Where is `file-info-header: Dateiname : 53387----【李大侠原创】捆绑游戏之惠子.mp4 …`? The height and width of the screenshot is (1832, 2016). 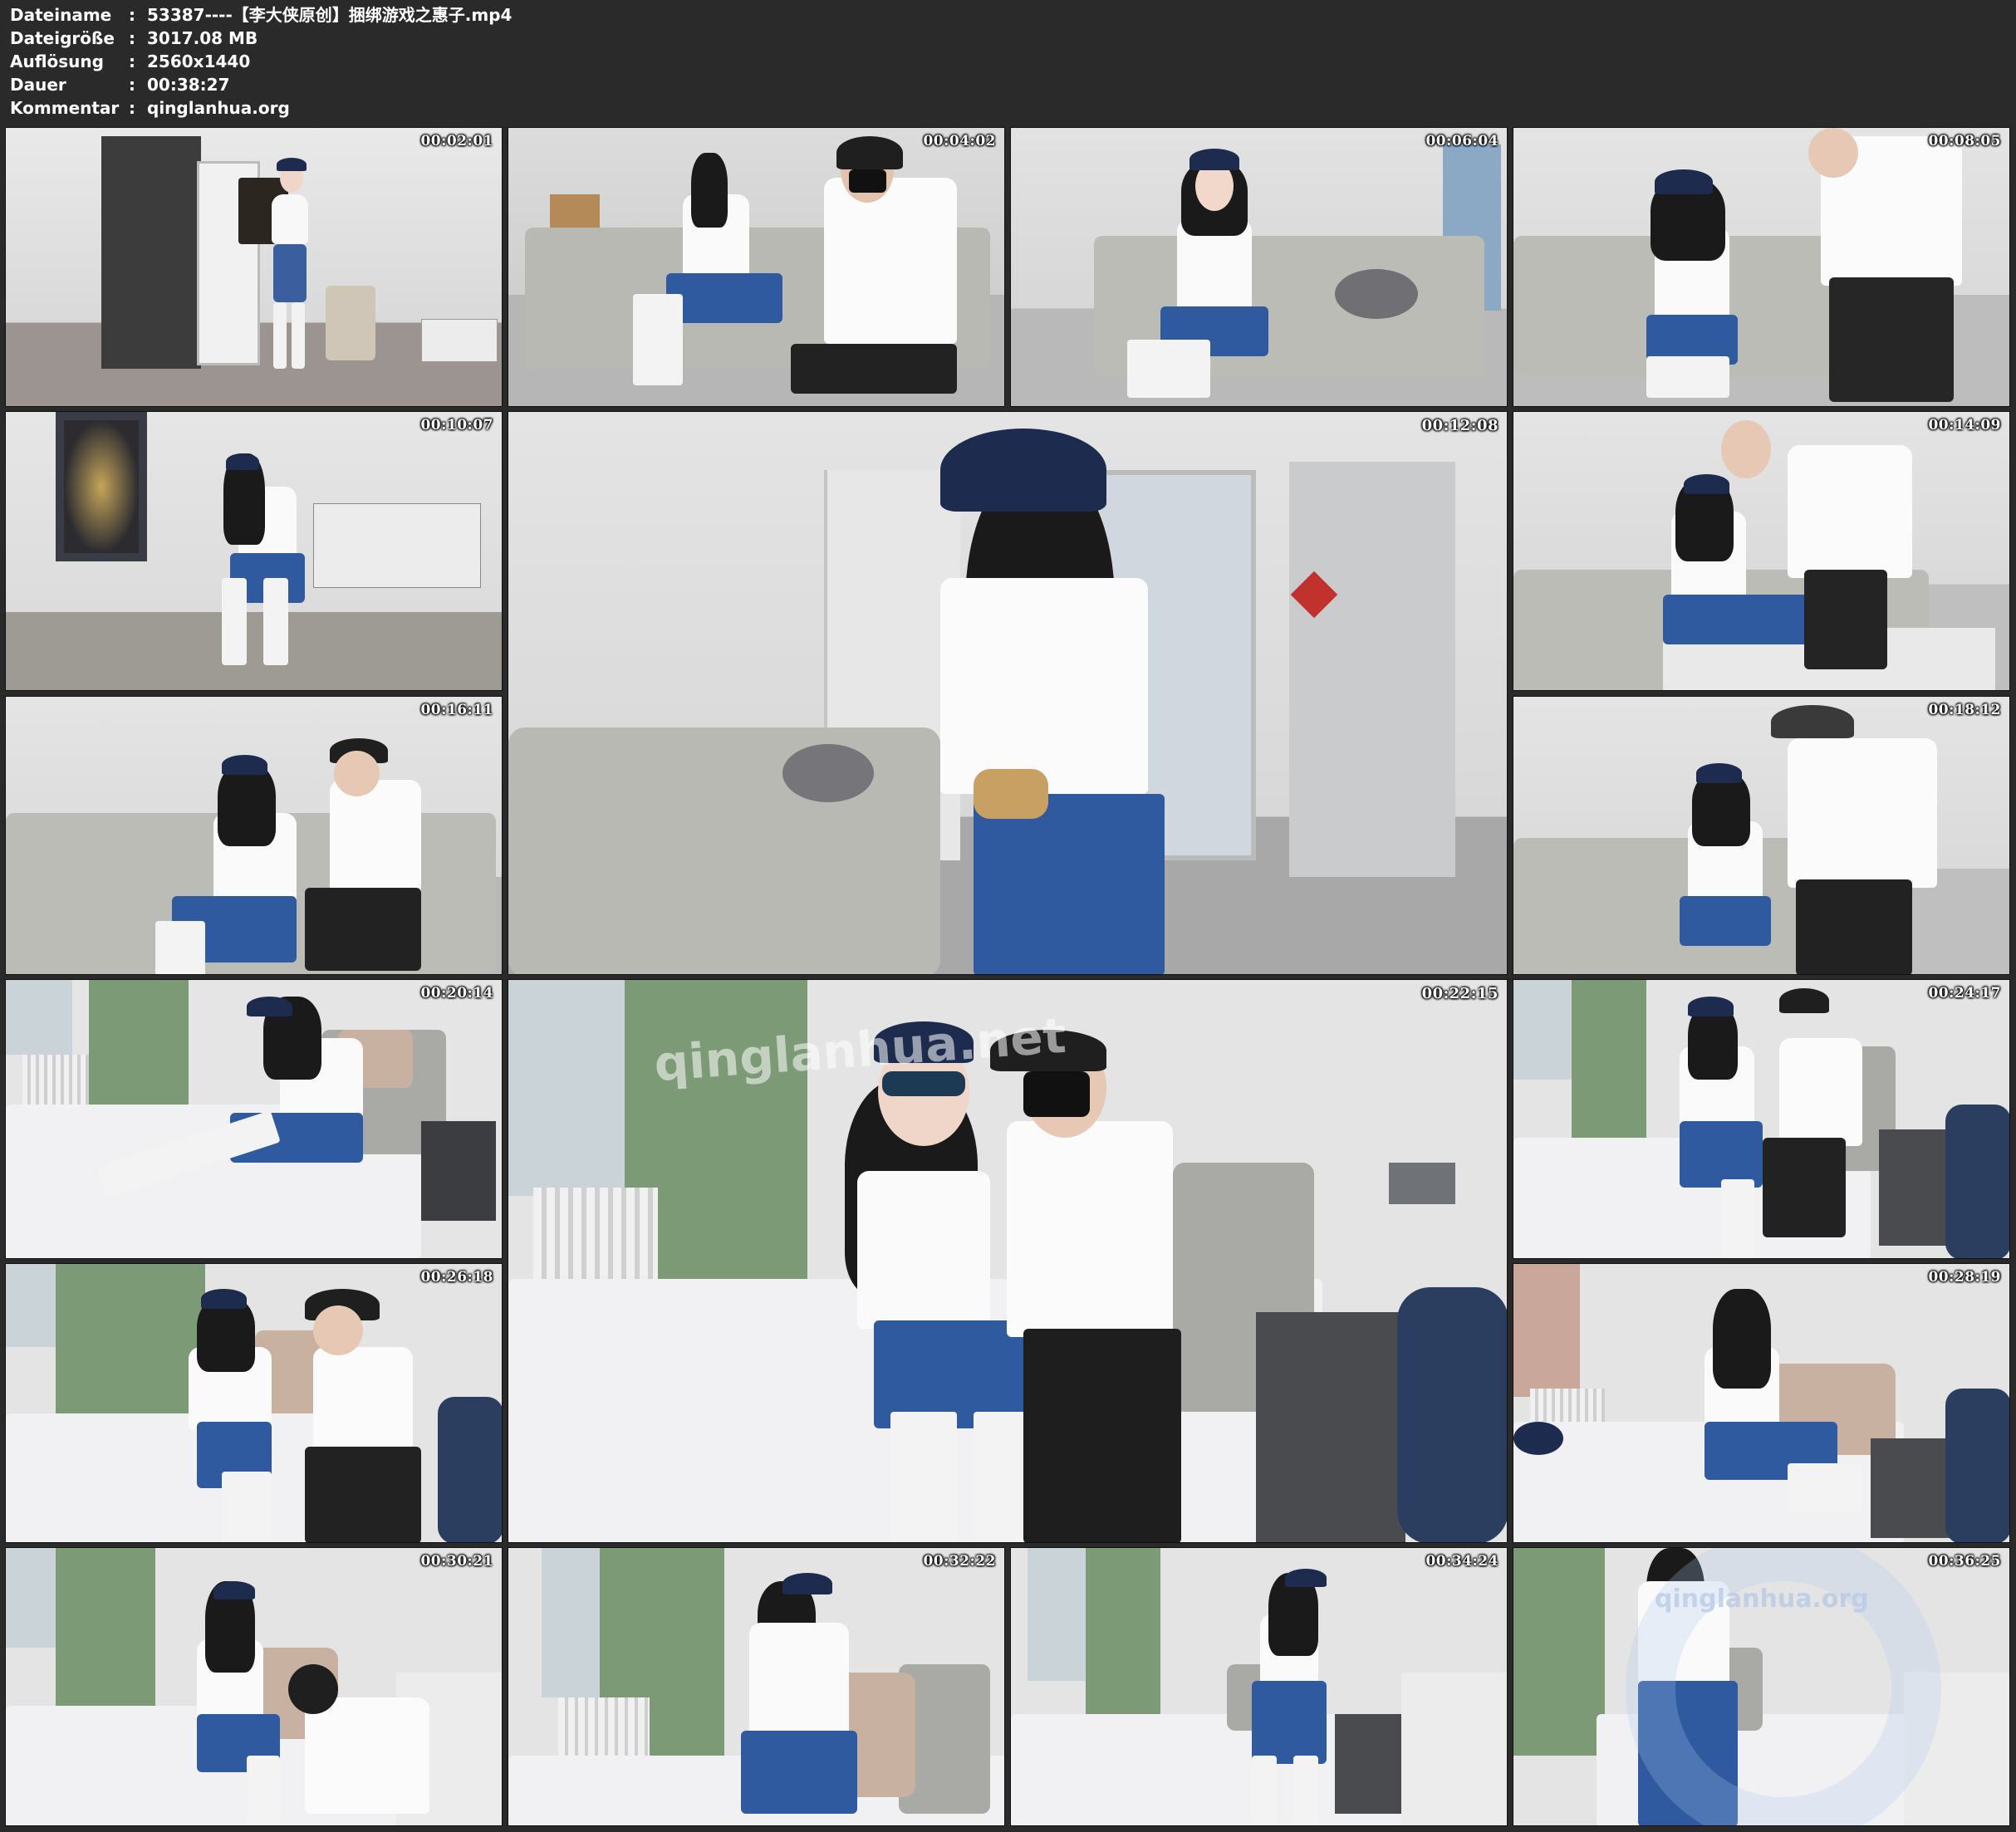
file-info-header: Dateiname : 53387----【李大侠原创】捆绑游戏之惠子.mp4 … is located at coordinates (1008, 62).